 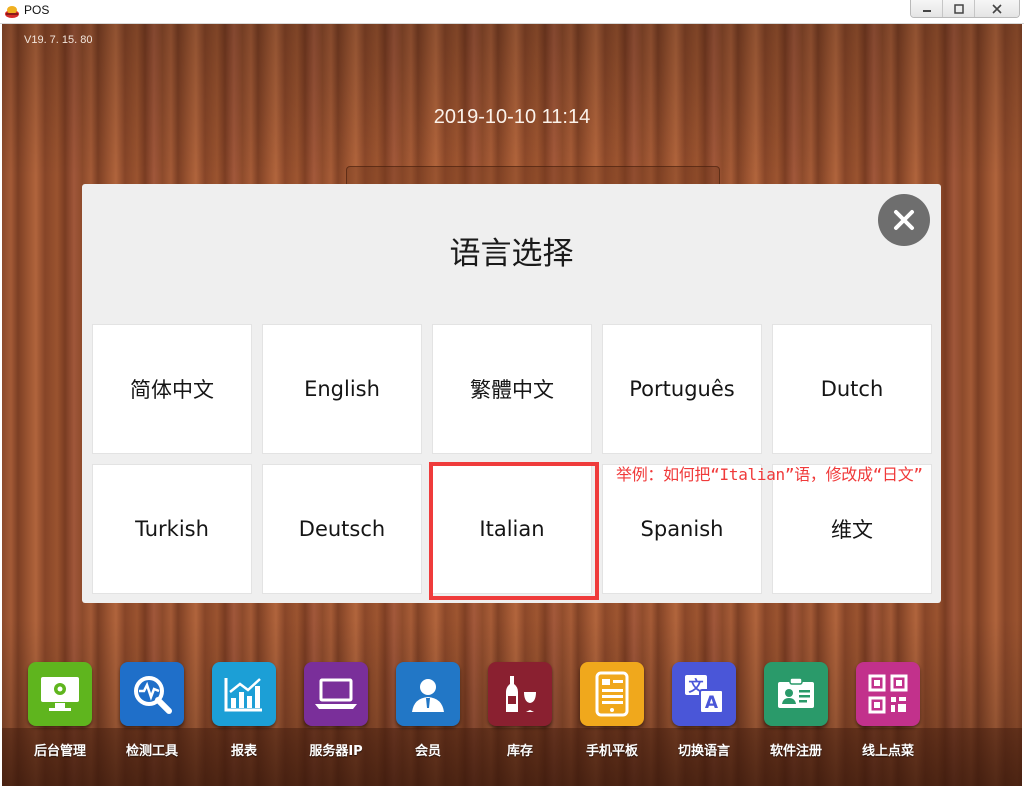 I want to click on toolbar-item-switch-language: 文A 切换语言, so click(x=704, y=710).